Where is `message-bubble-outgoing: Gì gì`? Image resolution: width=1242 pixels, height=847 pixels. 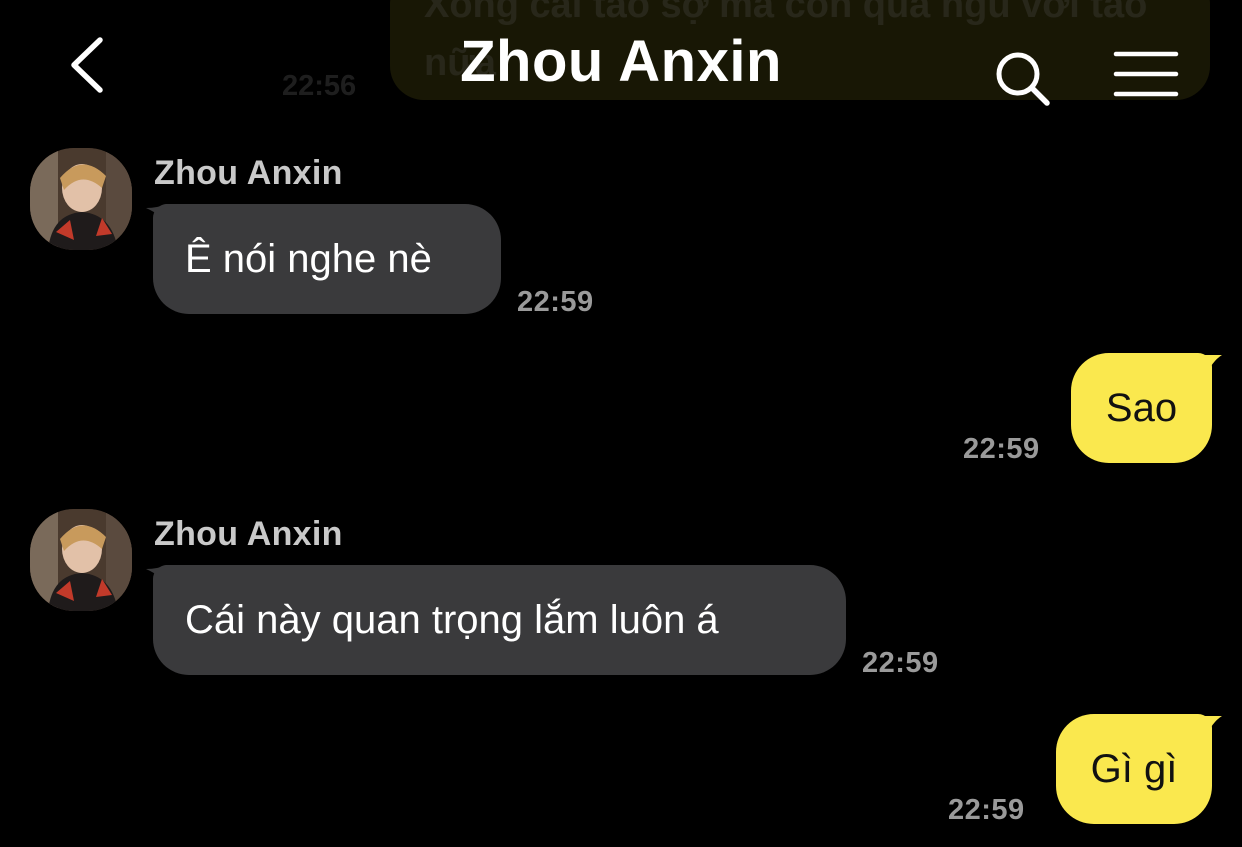
message-bubble-outgoing: Gì gì is located at coordinates (1134, 769).